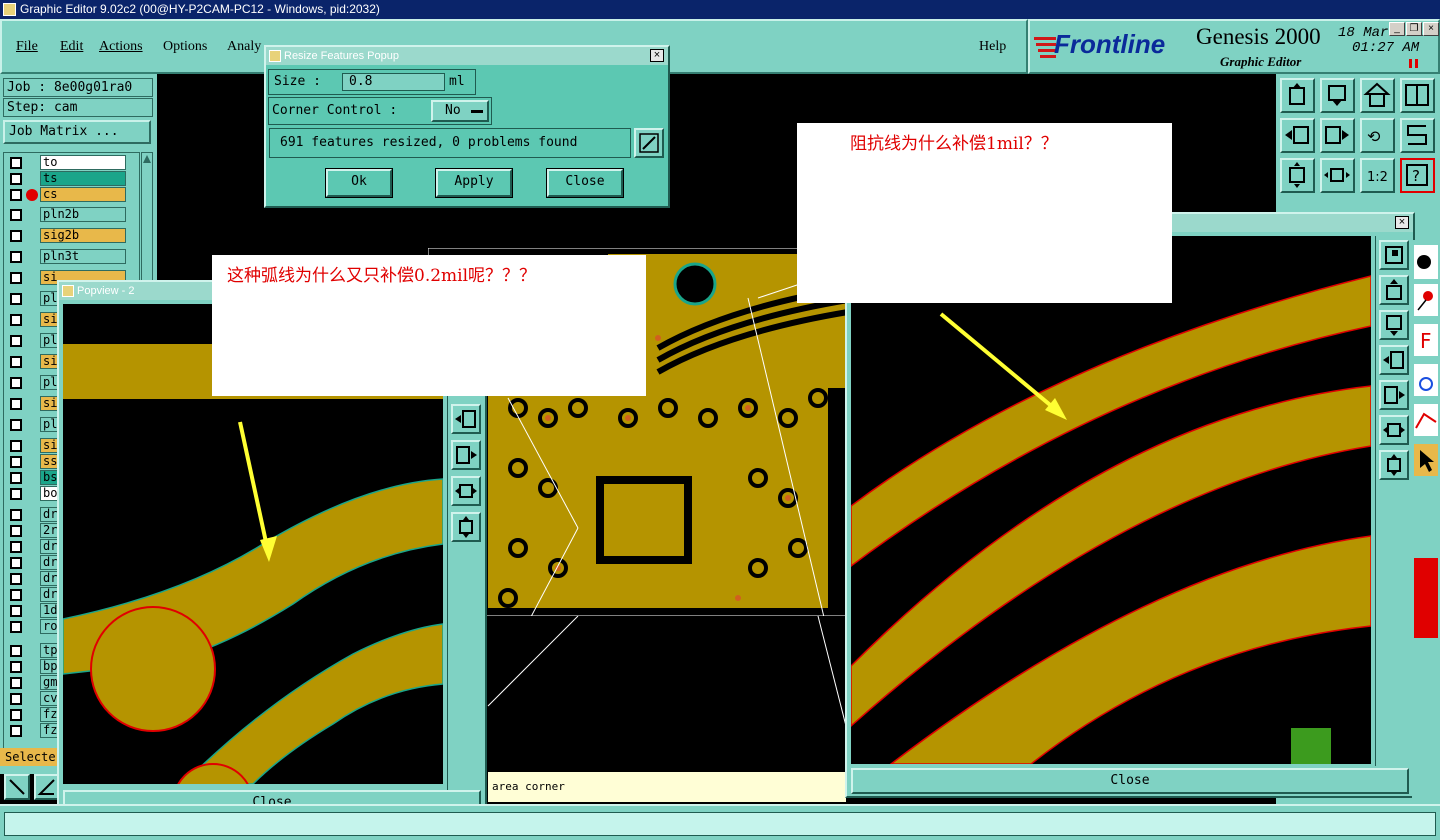 This screenshot has width=1440, height=840. What do you see at coordinates (1394, 290) in the screenshot?
I see `popview-right-up-button` at bounding box center [1394, 290].